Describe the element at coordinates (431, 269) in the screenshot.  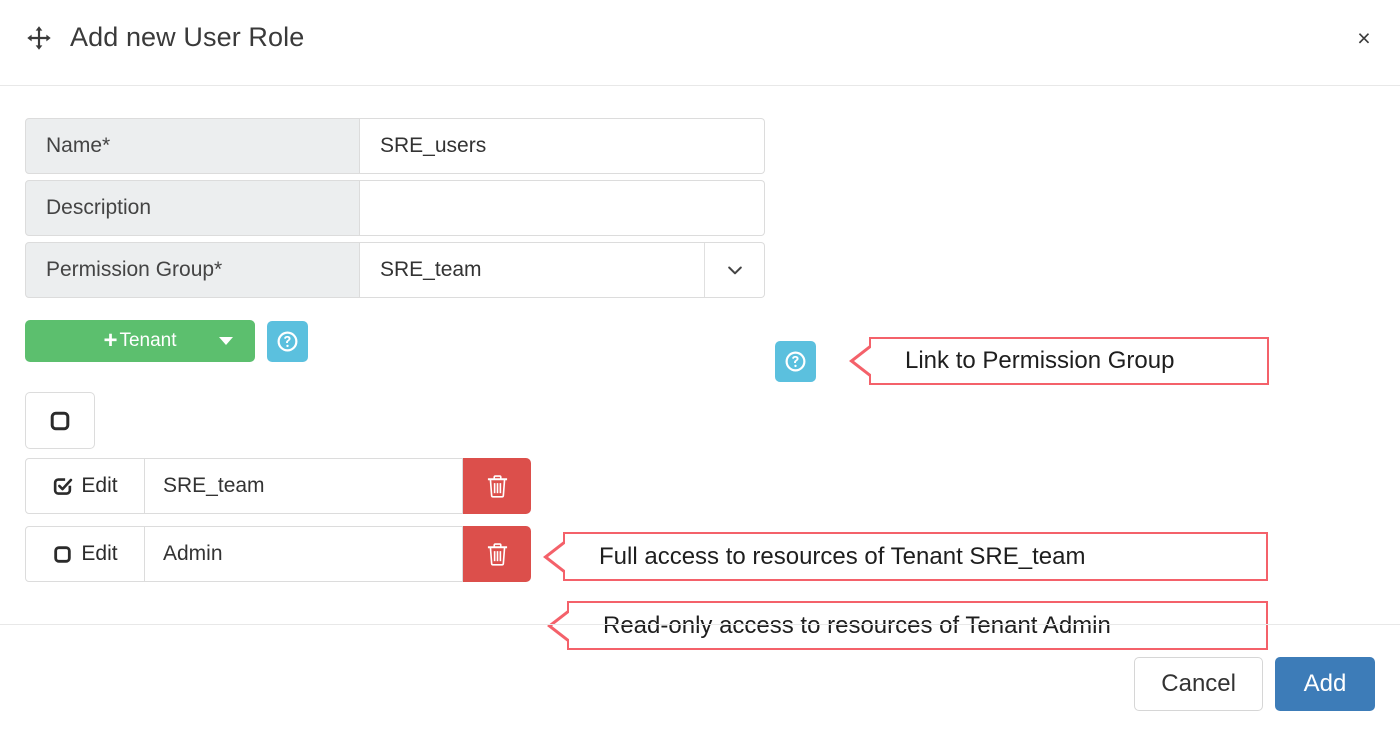
I see `permission-group-value: SRE_team` at that location.